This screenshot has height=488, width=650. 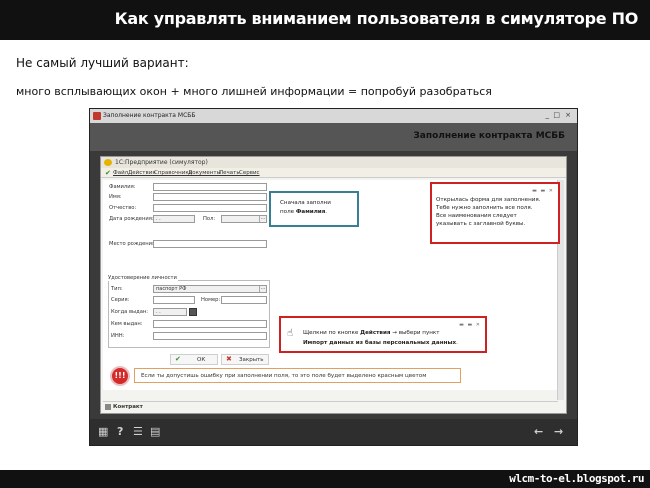 I want to click on hint-form-line1: Открылась форма для заполнения., so click(x=488, y=200).